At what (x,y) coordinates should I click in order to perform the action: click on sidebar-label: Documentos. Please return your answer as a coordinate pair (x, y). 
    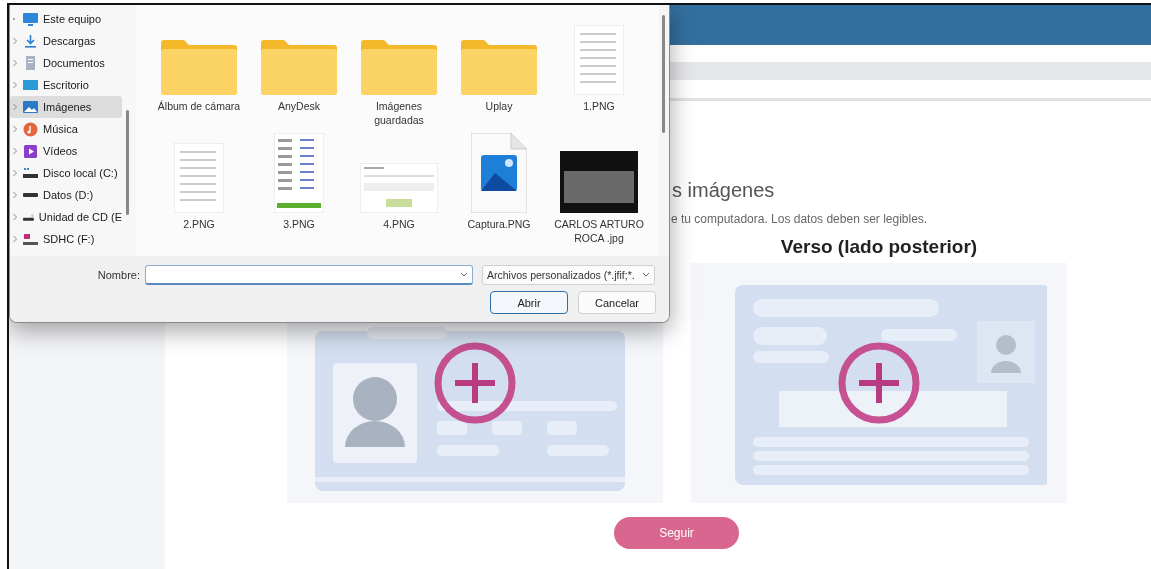
    Looking at the image, I should click on (74, 63).